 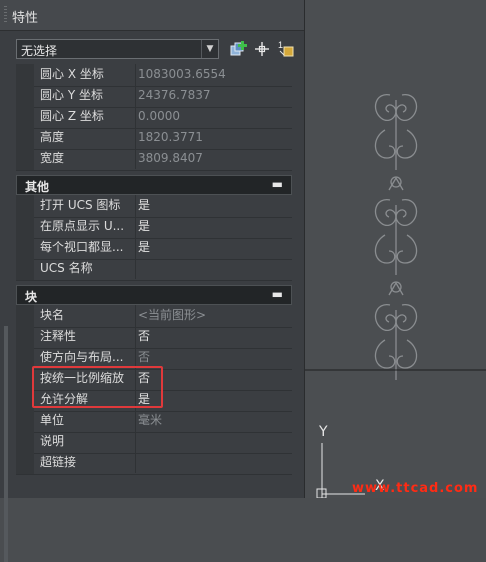 I want to click on scrollbar-thumb, so click(x=6, y=444).